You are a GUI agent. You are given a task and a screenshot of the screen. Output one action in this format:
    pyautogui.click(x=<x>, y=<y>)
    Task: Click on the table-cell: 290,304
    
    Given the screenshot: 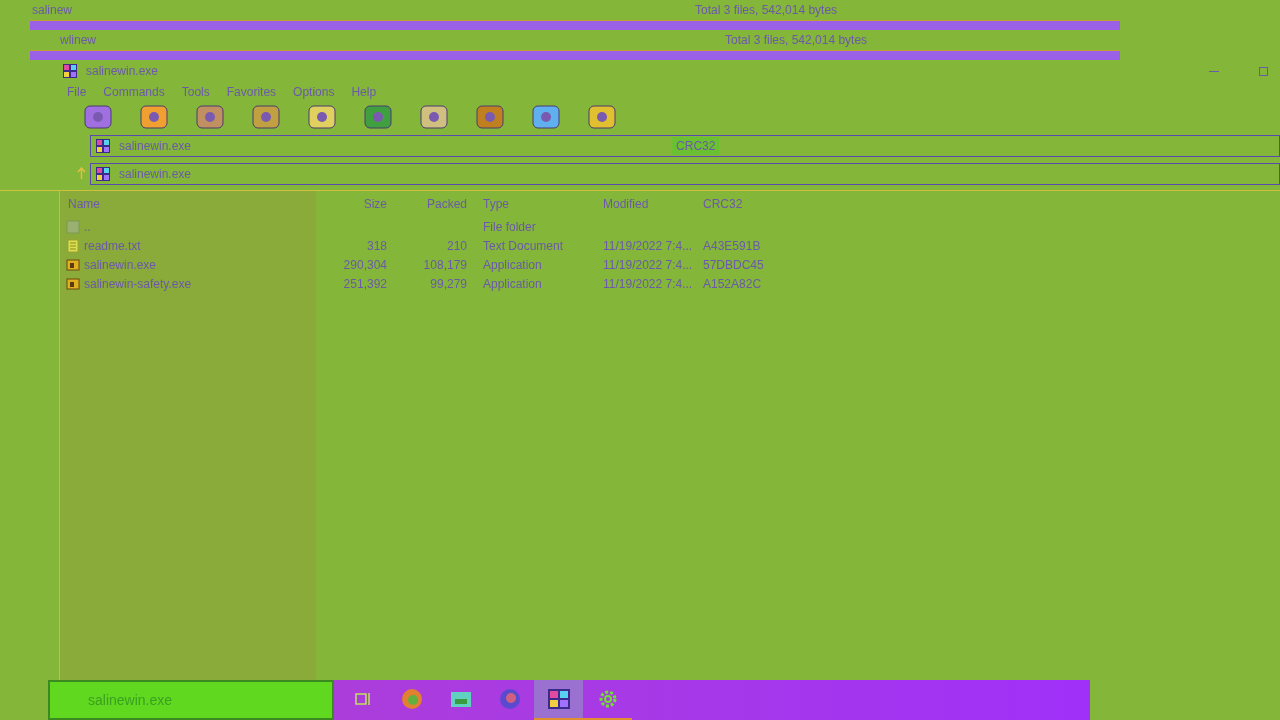 What is the action you would take?
    pyautogui.click(x=365, y=264)
    